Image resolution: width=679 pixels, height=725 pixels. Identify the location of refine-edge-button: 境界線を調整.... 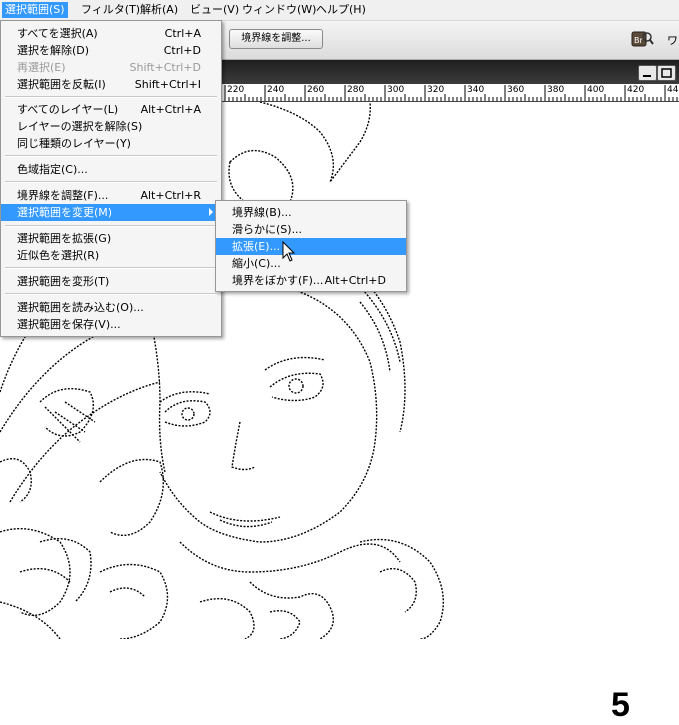
(276, 39).